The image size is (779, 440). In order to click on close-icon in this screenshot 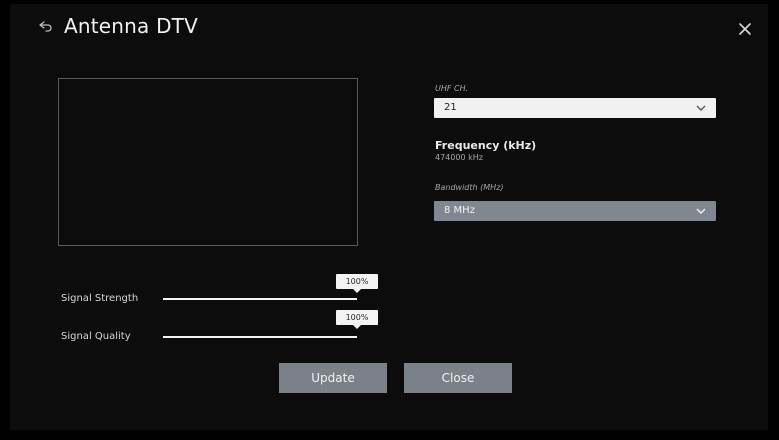, I will do `click(745, 29)`.